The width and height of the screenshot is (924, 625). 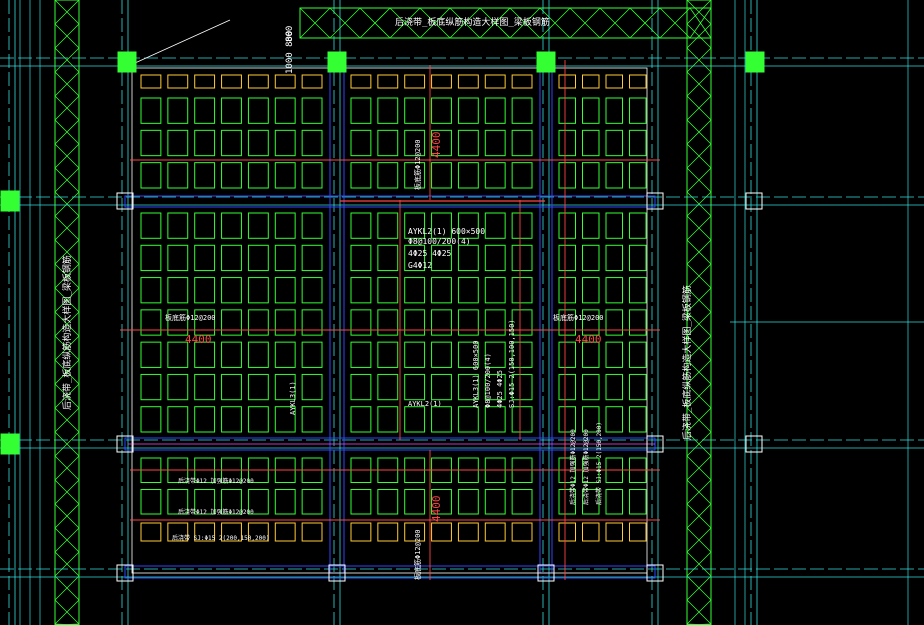 I want to click on beam-note-4: G4Φ12, so click(x=420, y=265).